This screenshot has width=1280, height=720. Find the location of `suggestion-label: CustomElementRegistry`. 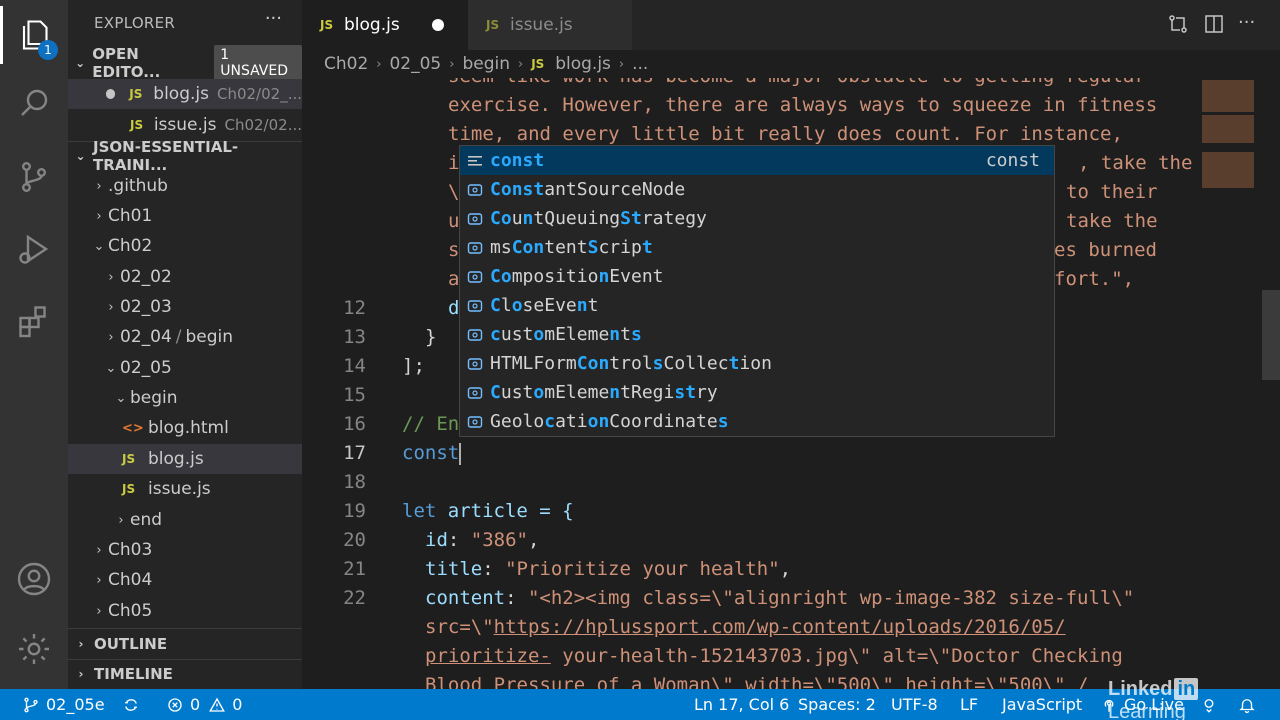

suggestion-label: CustomElementRegistry is located at coordinates (604, 392).